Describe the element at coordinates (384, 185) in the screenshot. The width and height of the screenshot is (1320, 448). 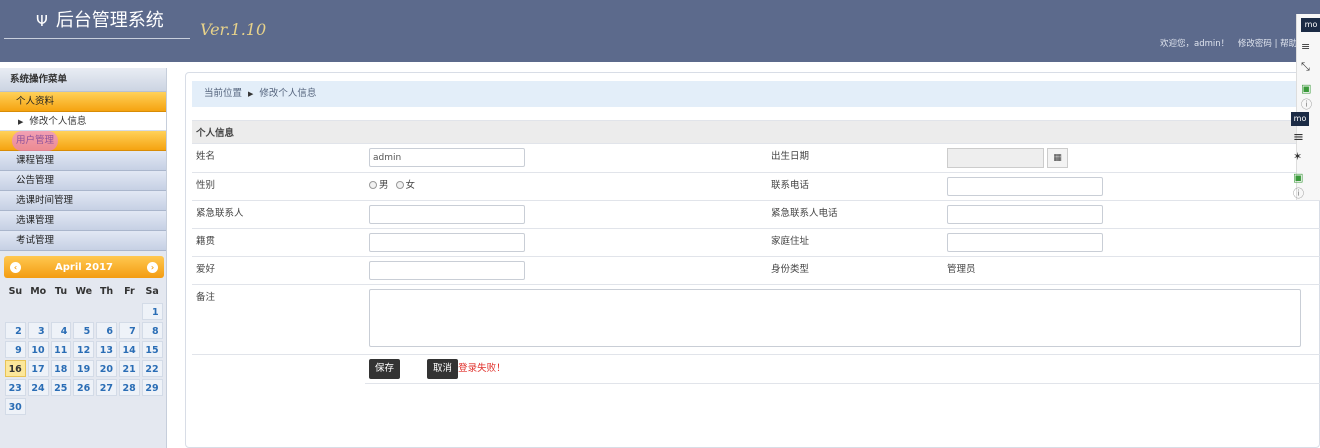
I see `gender-male-label: 男` at that location.